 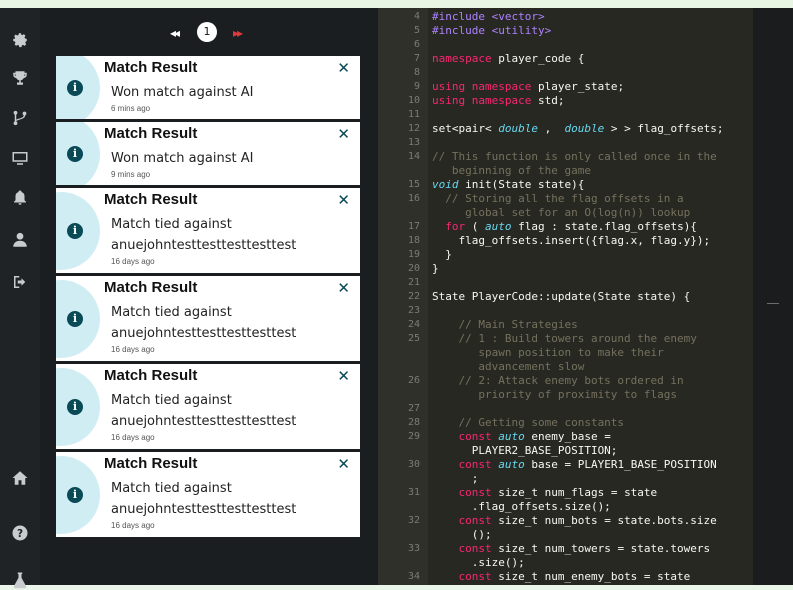 What do you see at coordinates (413, 520) in the screenshot?
I see `line-number: 32` at bounding box center [413, 520].